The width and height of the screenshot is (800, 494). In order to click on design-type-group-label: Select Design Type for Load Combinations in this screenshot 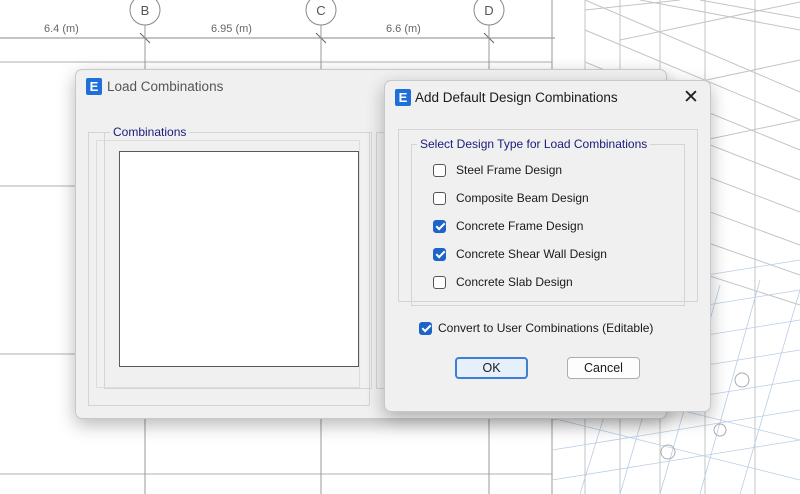, I will do `click(534, 144)`.